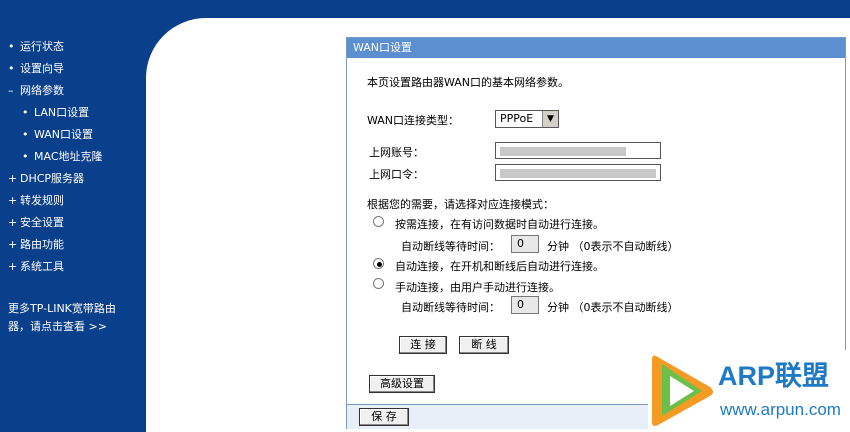 The height and width of the screenshot is (432, 850). I want to click on watermark-url: www.arpun.com, so click(780, 409).